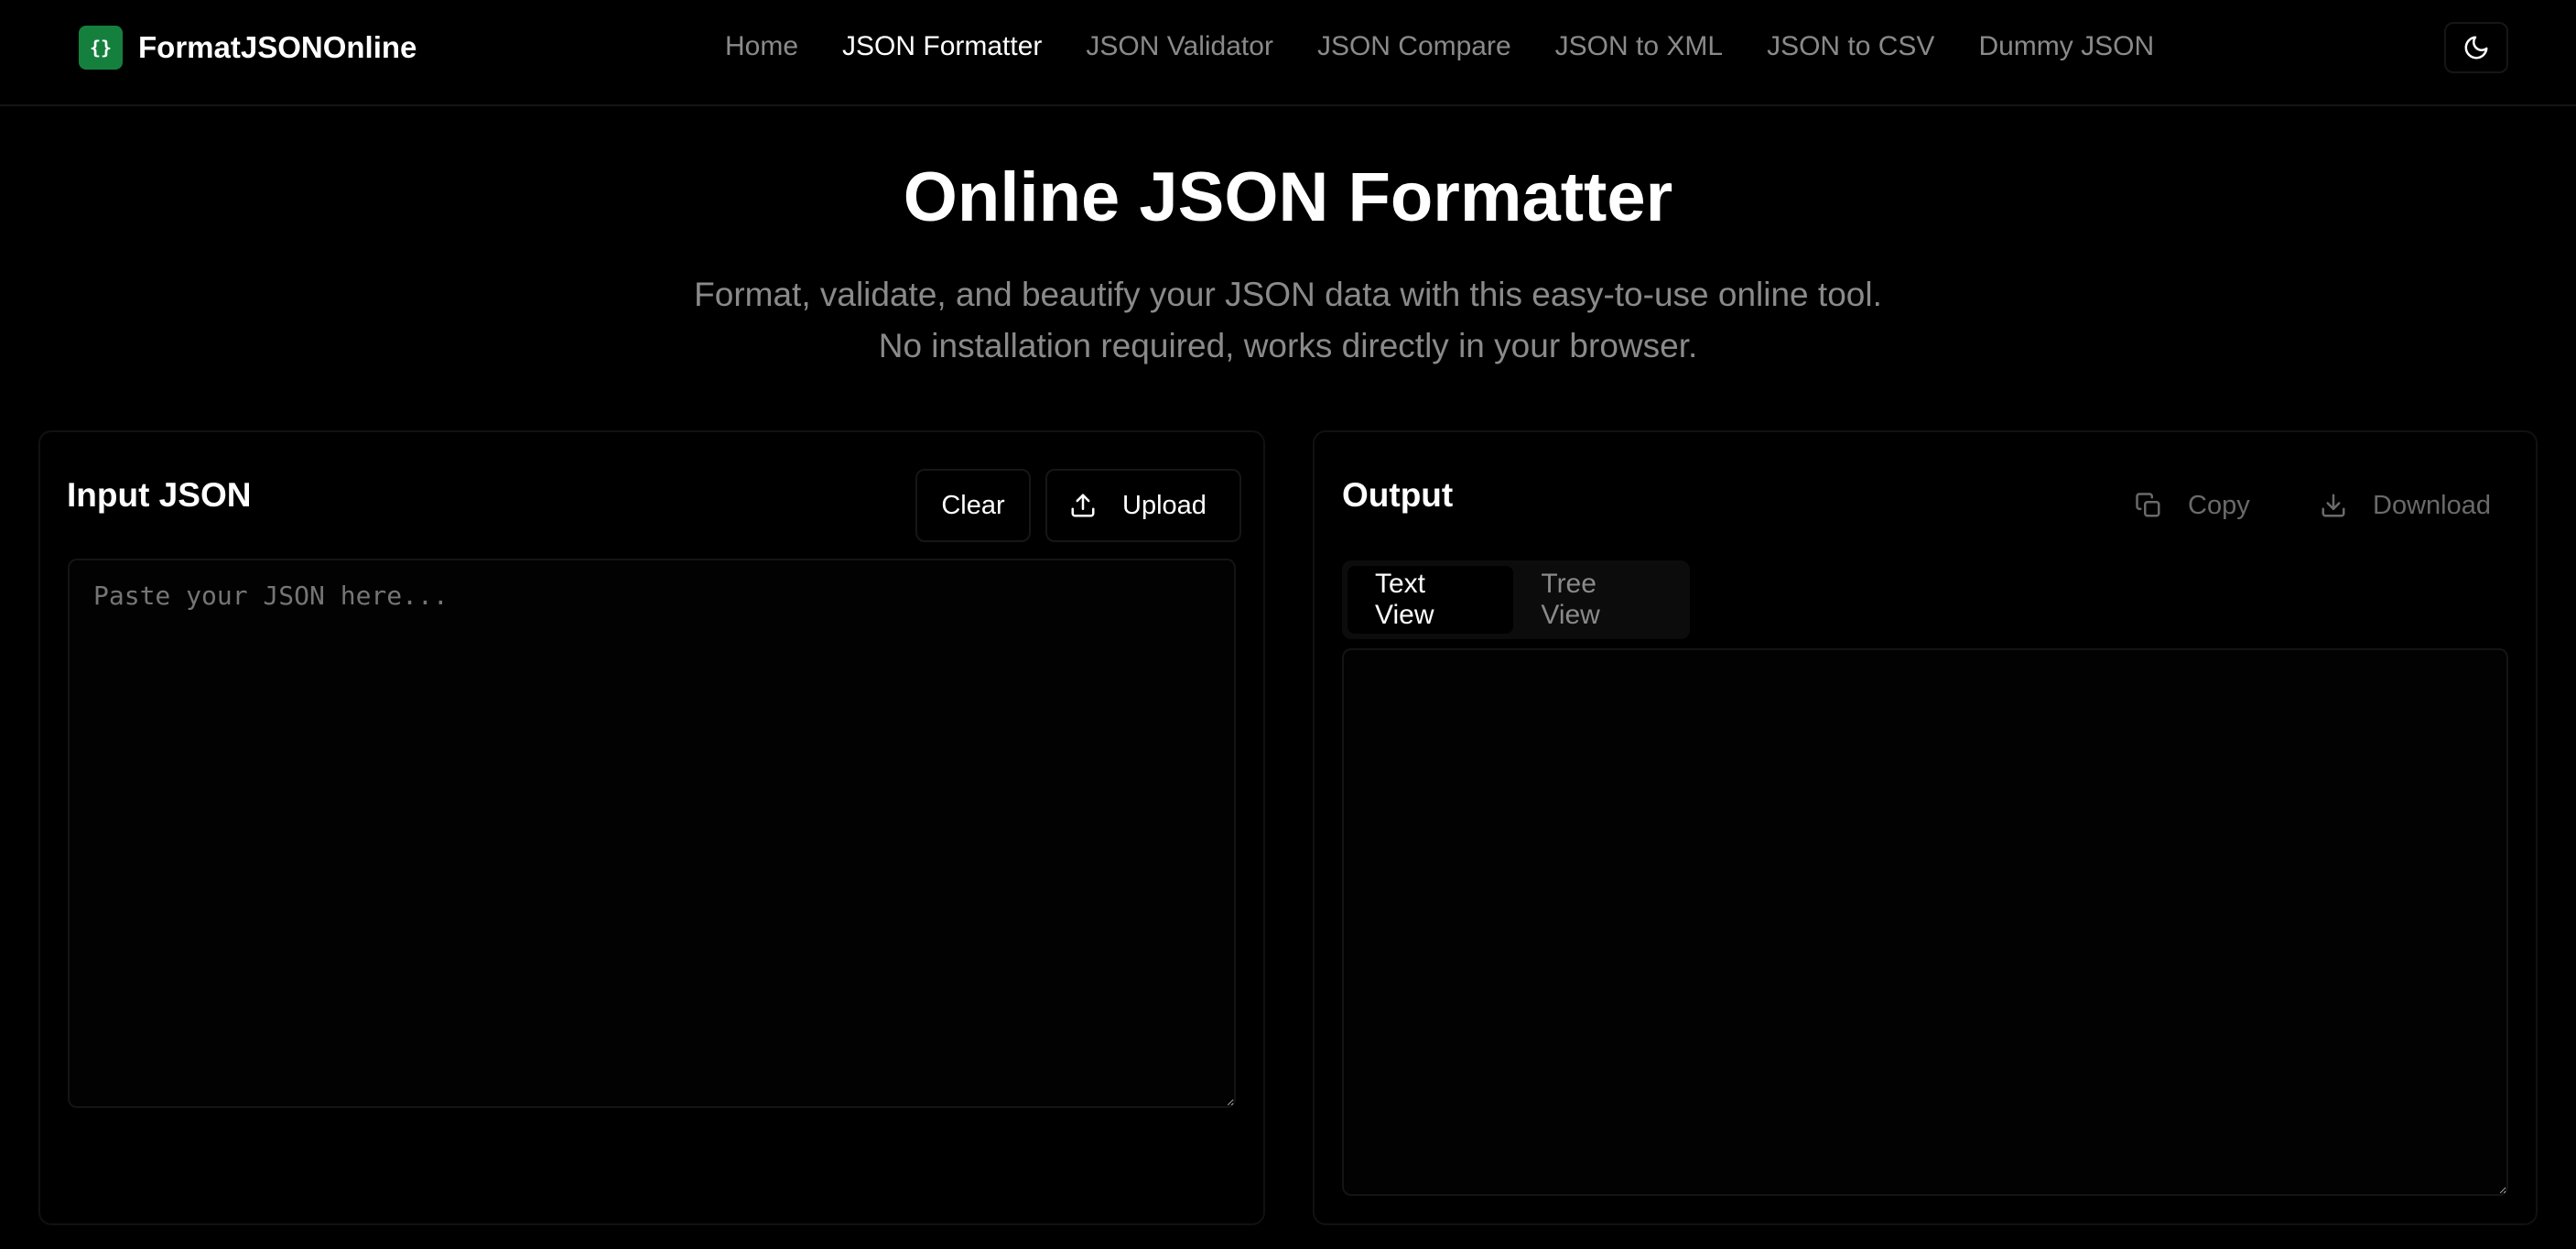 The image size is (2576, 1249). I want to click on download-button-label: Download, so click(2432, 505).